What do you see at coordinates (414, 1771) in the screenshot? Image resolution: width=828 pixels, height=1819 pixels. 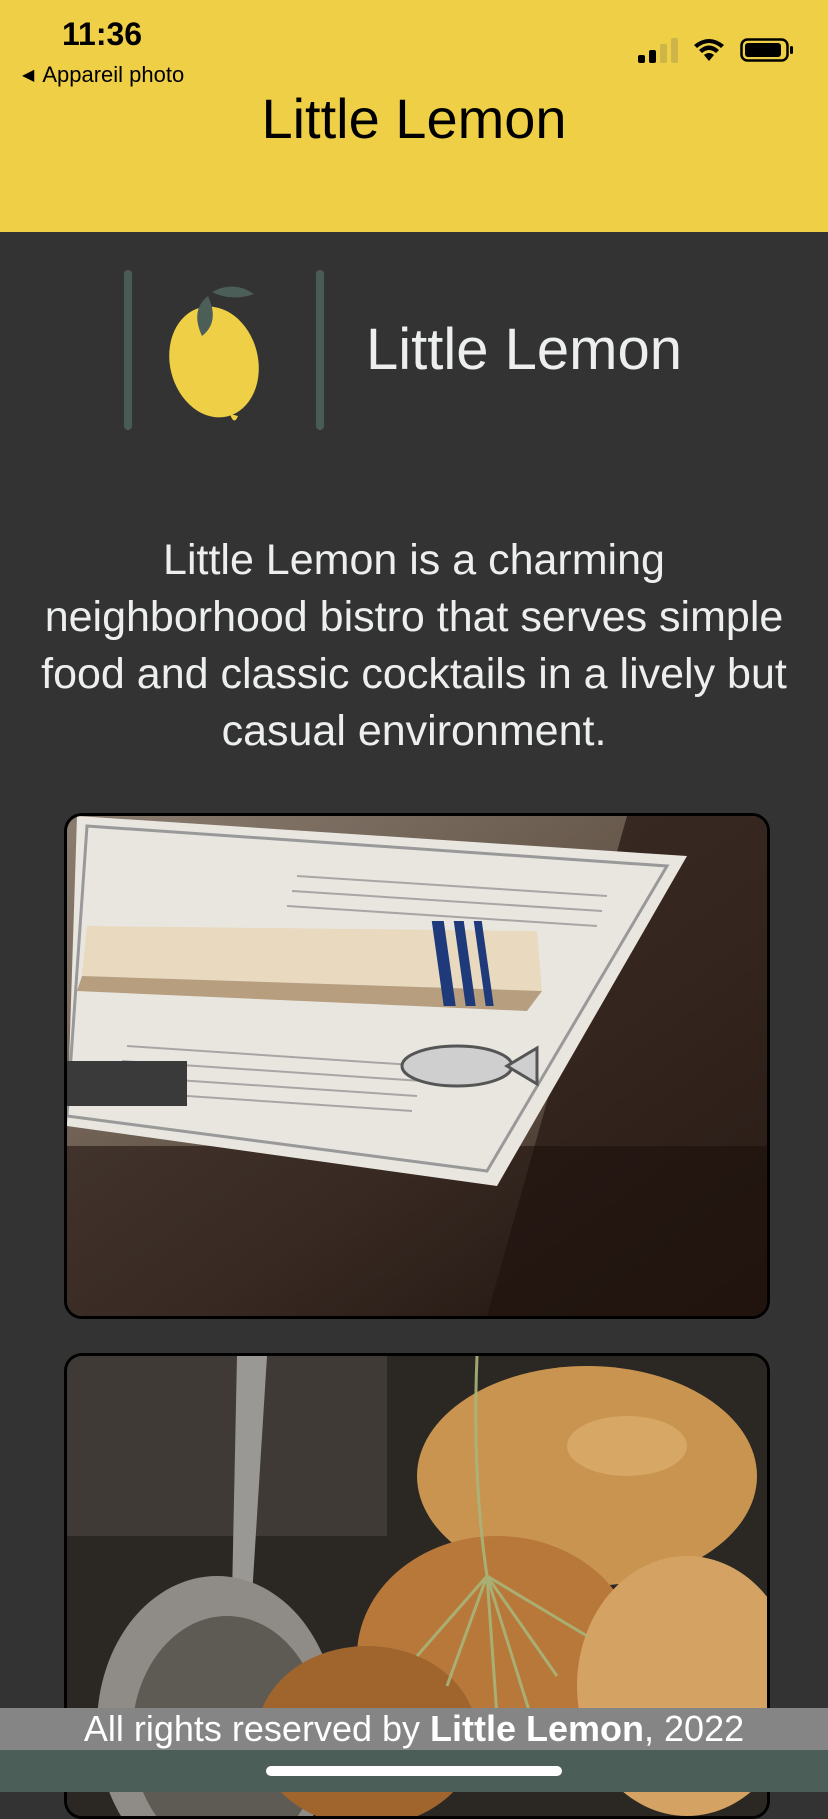 I see `home-indicator` at bounding box center [414, 1771].